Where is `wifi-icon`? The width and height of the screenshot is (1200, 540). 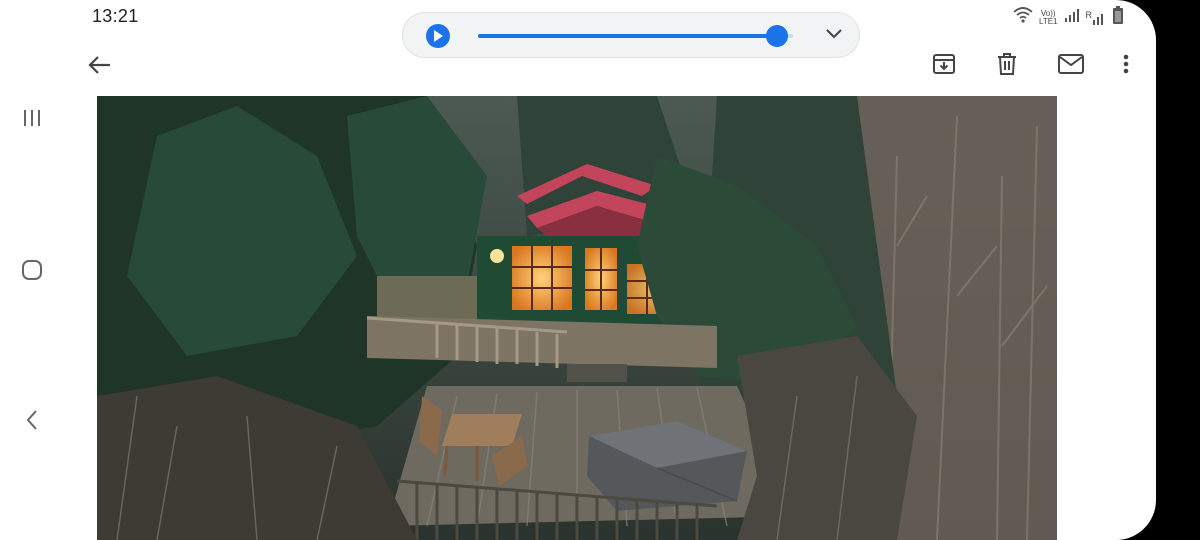
wifi-icon is located at coordinates (1023, 17).